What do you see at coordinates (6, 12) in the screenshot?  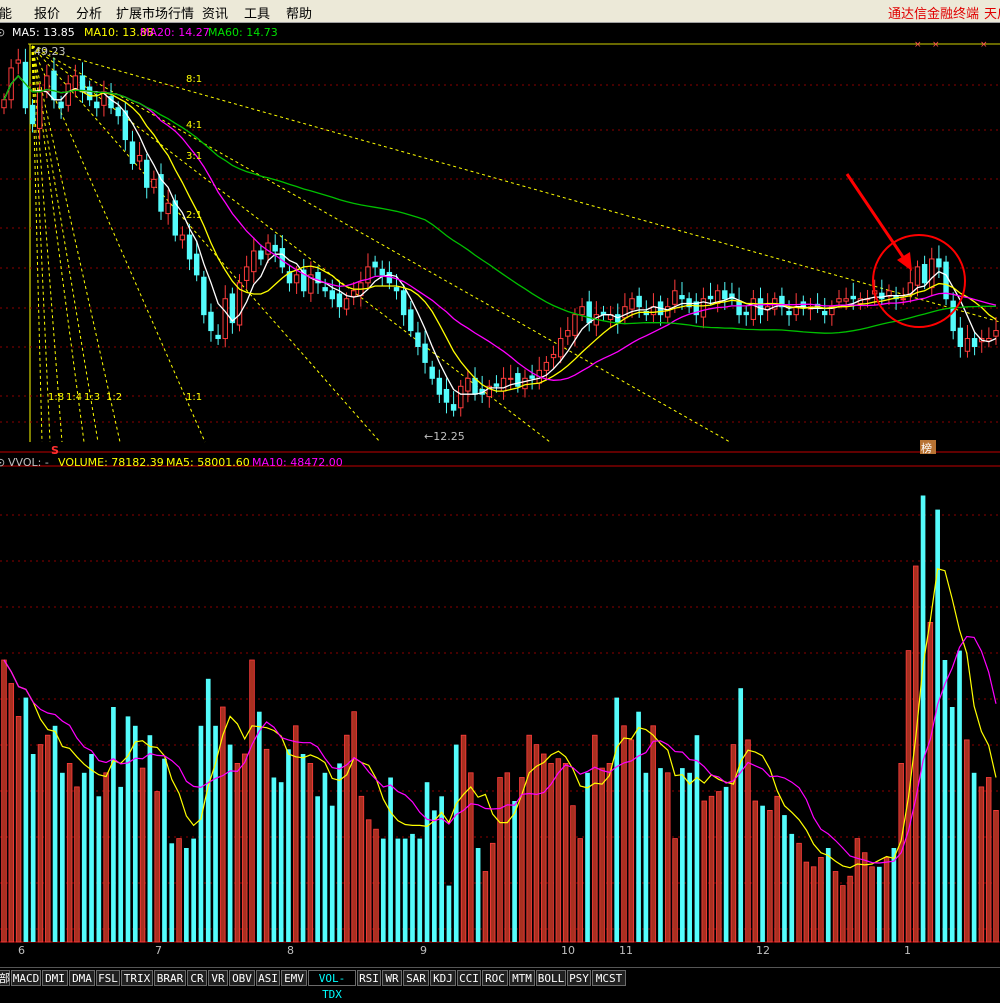 I see `menu-item-features: 功能` at bounding box center [6, 12].